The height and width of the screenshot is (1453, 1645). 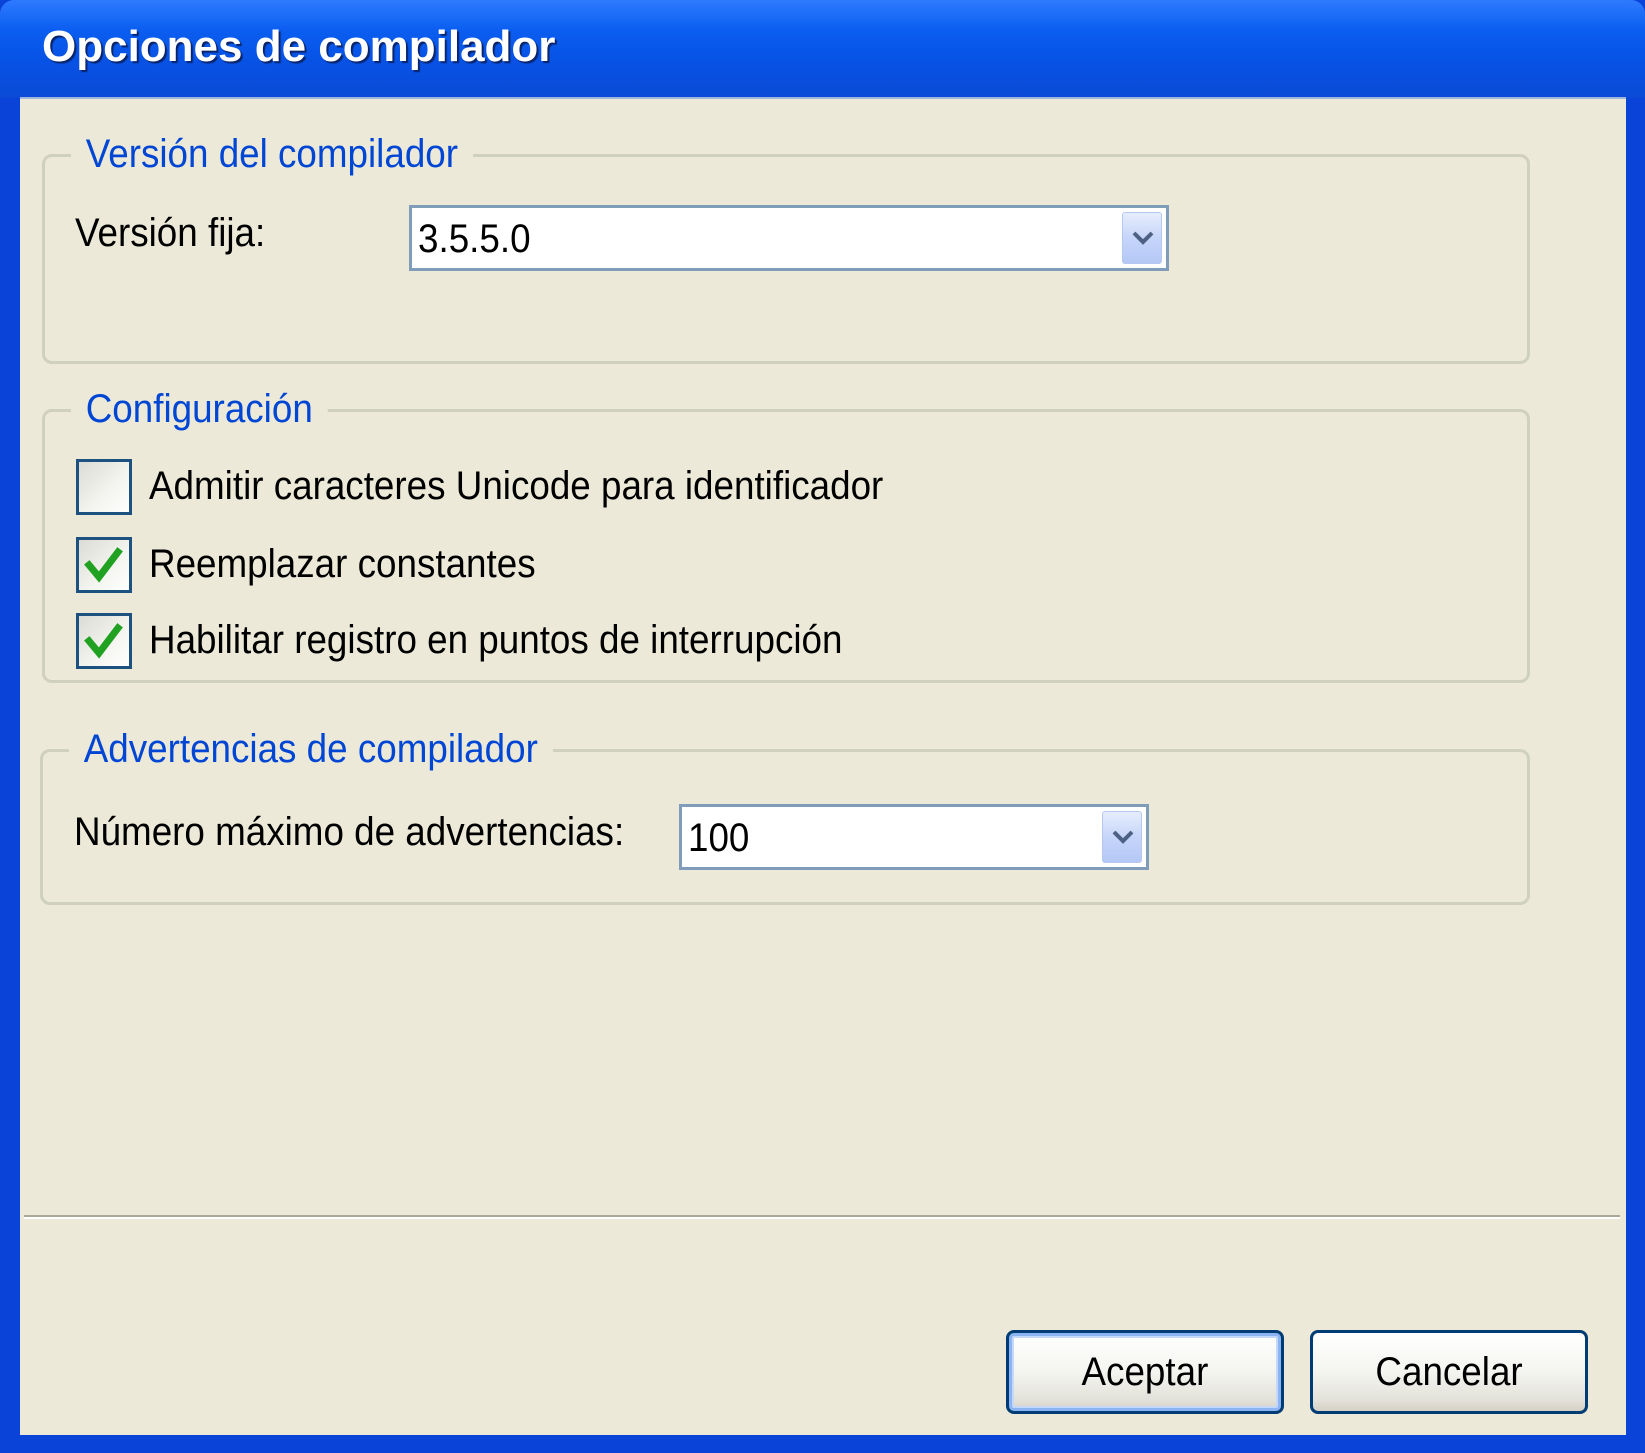 I want to click on dialog-title: Opciones de compilador, so click(x=299, y=46).